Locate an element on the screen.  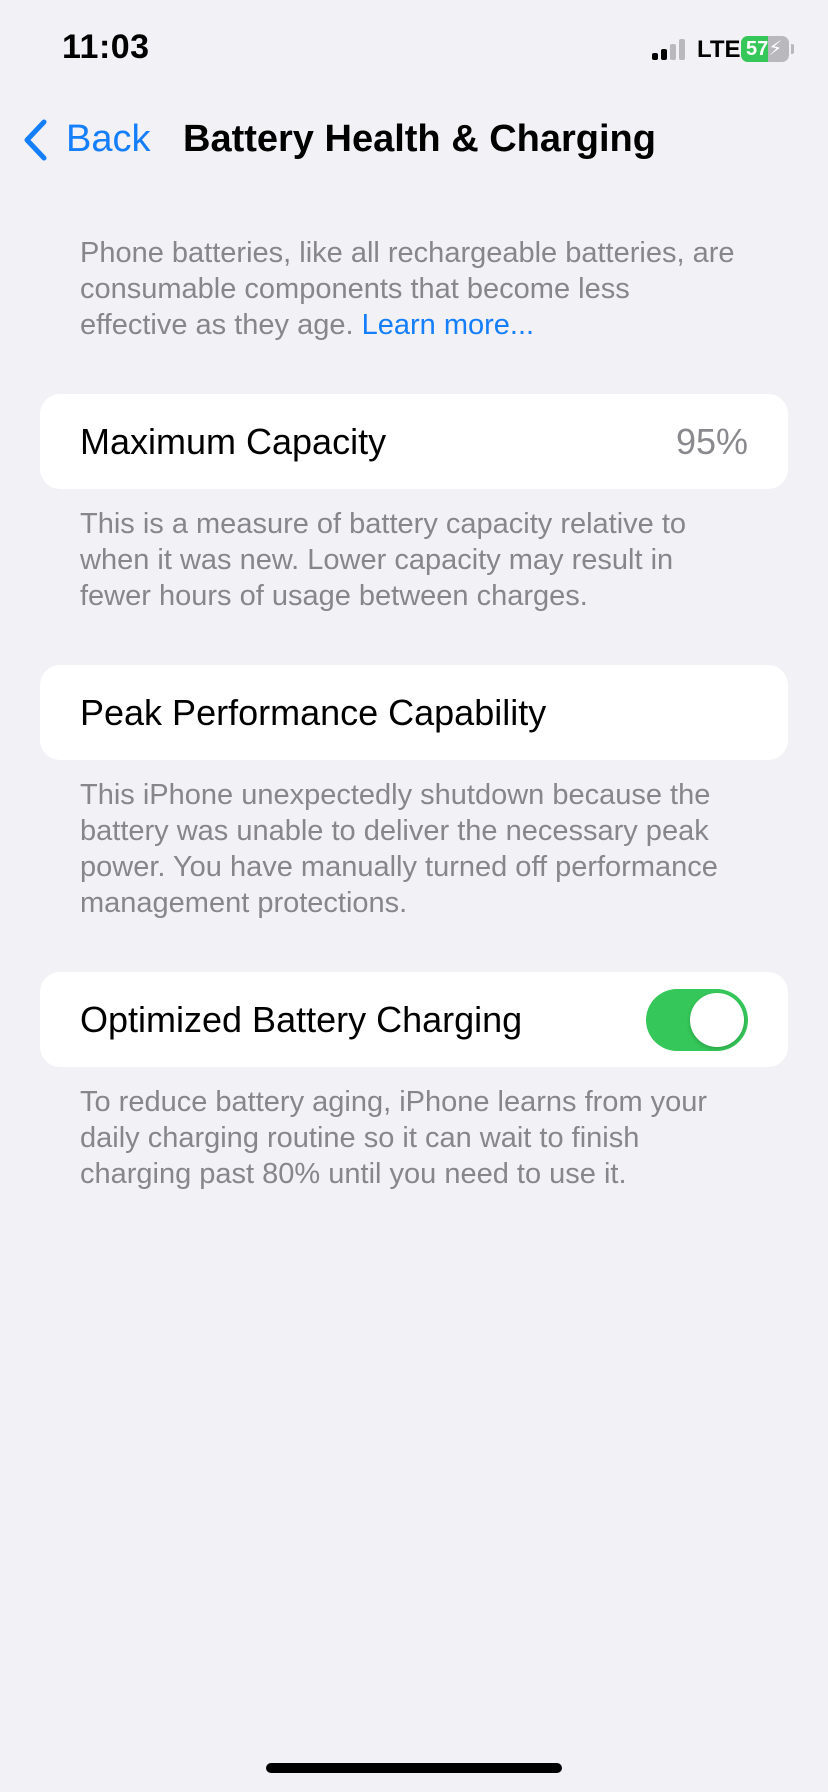
battery-cap is located at coordinates (792, 49).